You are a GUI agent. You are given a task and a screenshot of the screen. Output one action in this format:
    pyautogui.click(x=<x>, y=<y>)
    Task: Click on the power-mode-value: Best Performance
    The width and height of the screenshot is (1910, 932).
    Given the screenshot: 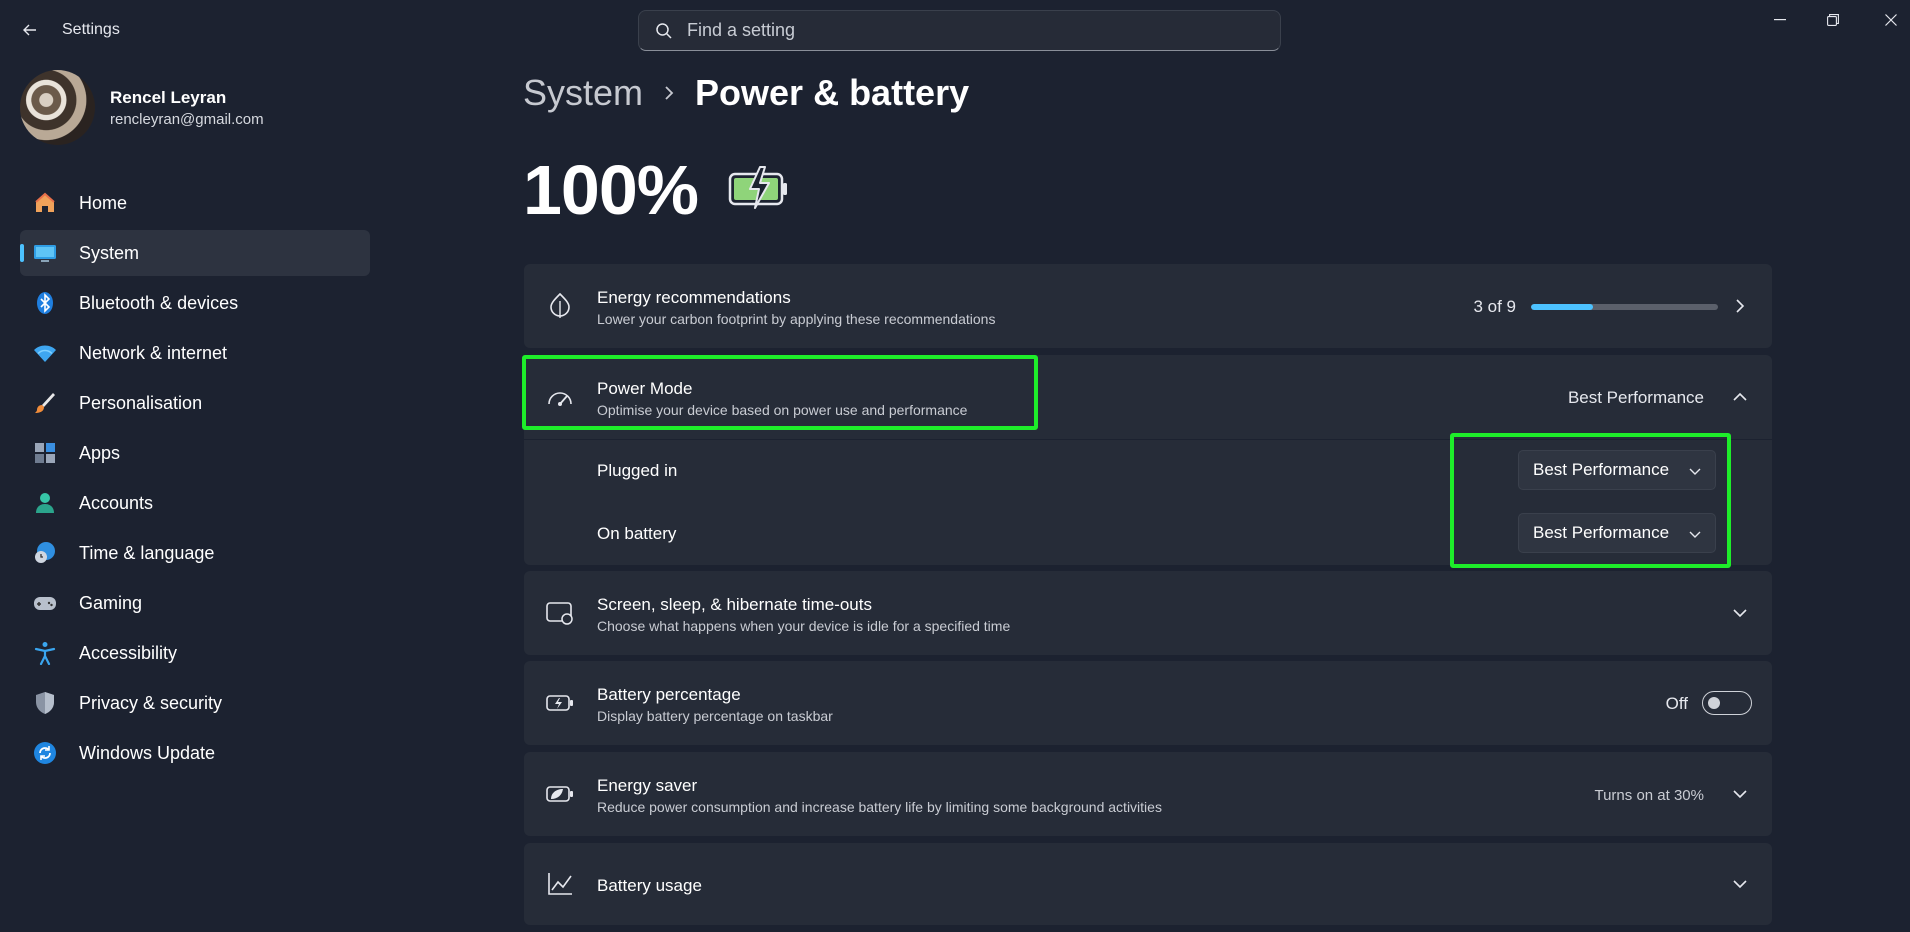 What is the action you would take?
    pyautogui.click(x=1635, y=397)
    